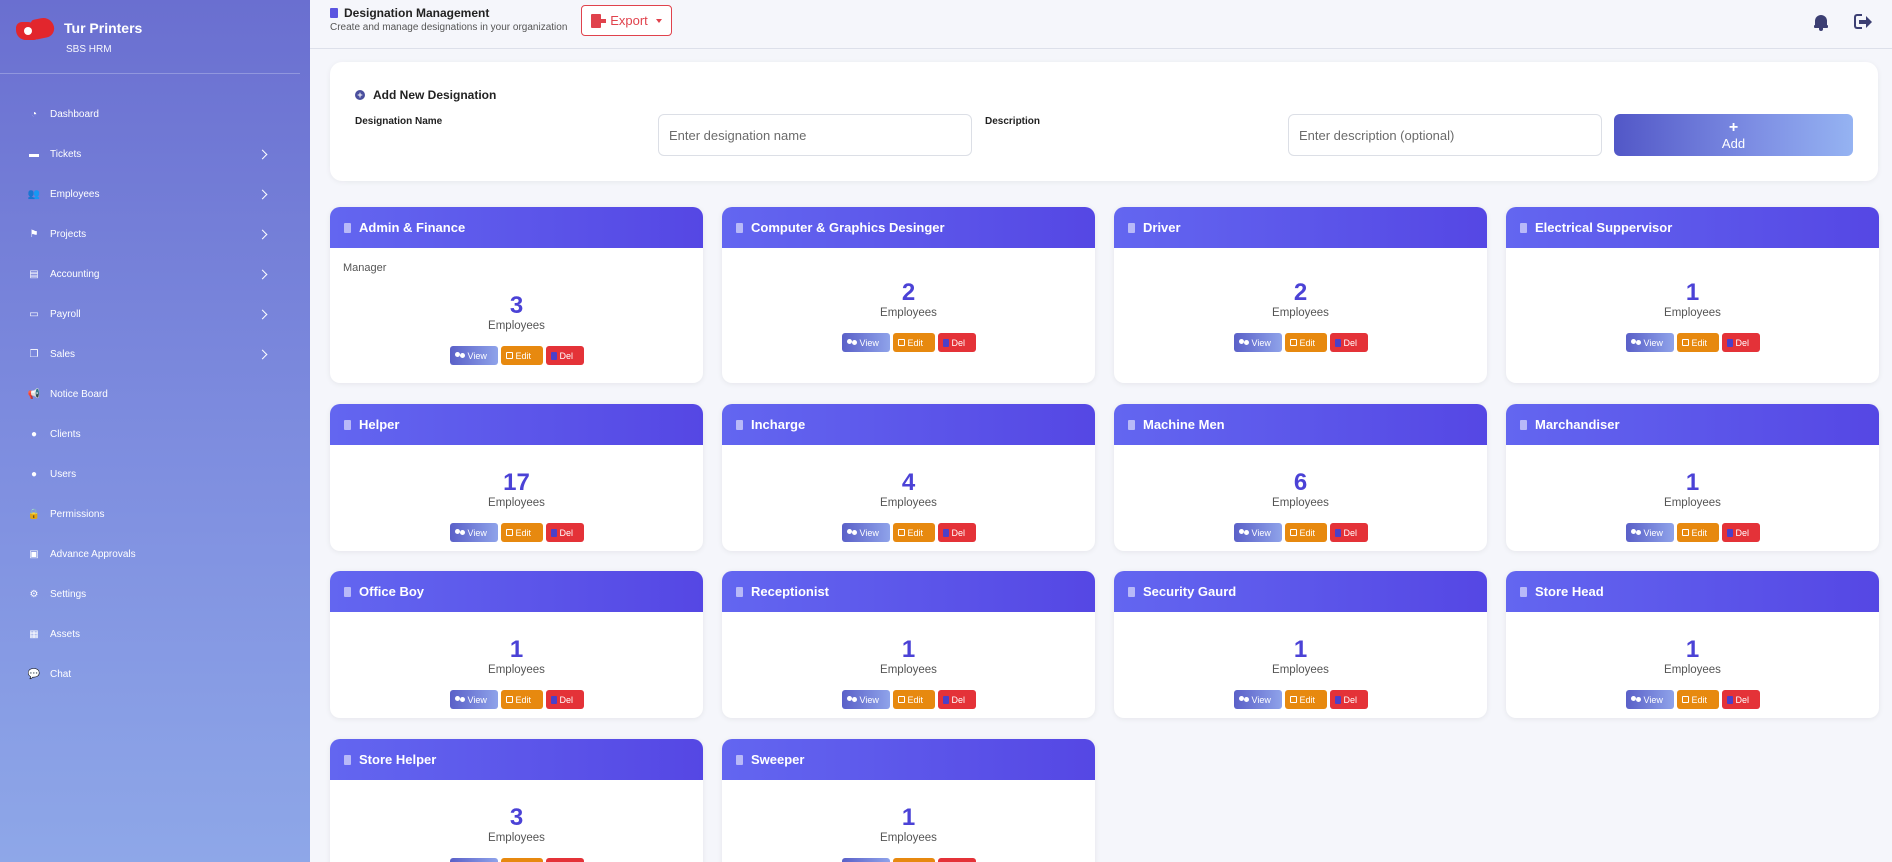 This screenshot has width=1892, height=862. What do you see at coordinates (815, 135) in the screenshot?
I see `designation-name-input` at bounding box center [815, 135].